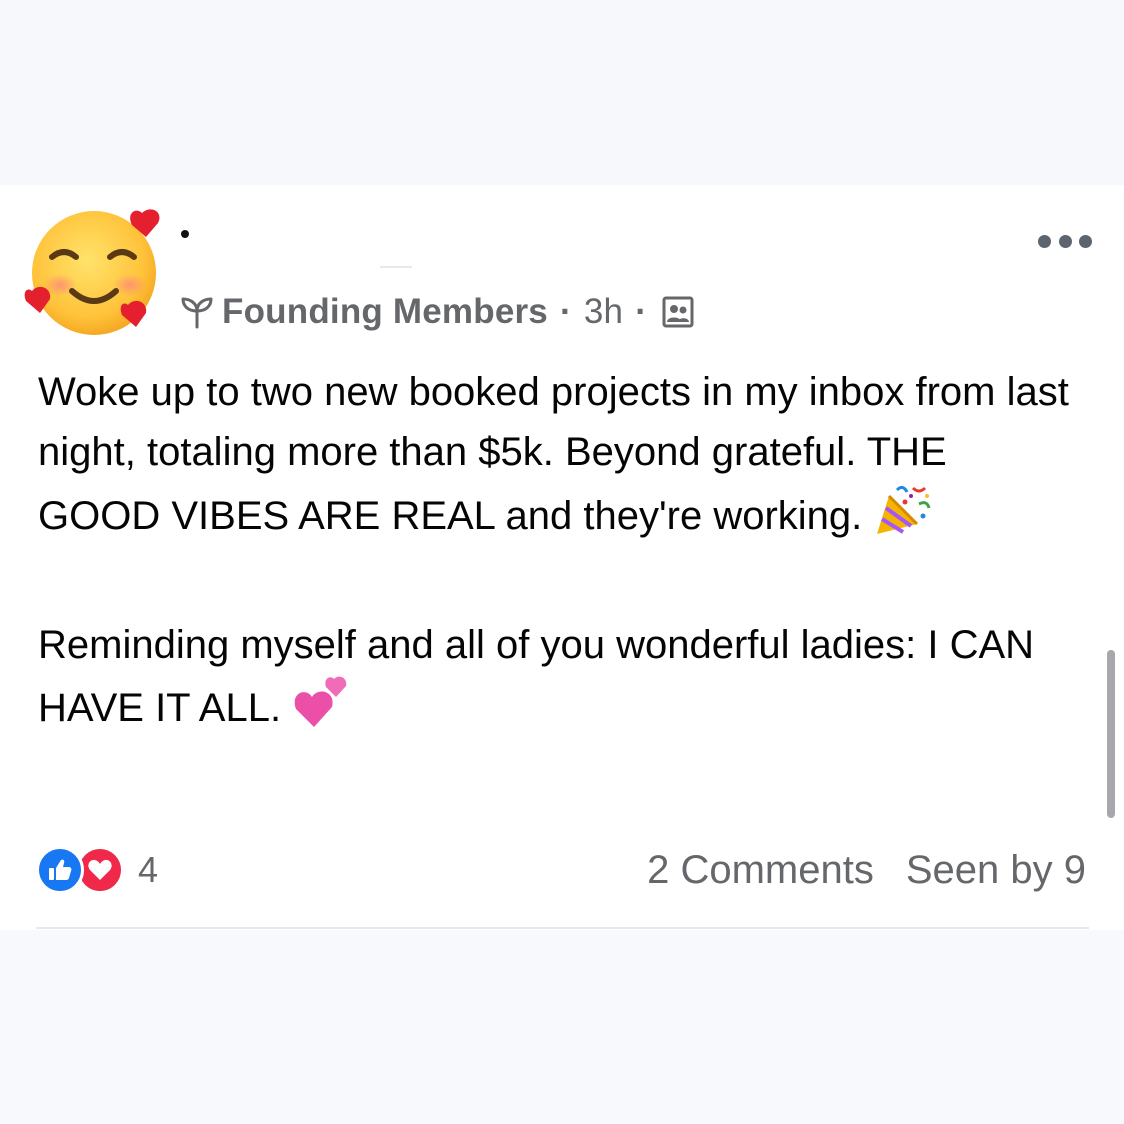 The height and width of the screenshot is (1124, 1124). I want to click on comments-count-link: 2 Comments, so click(760, 870).